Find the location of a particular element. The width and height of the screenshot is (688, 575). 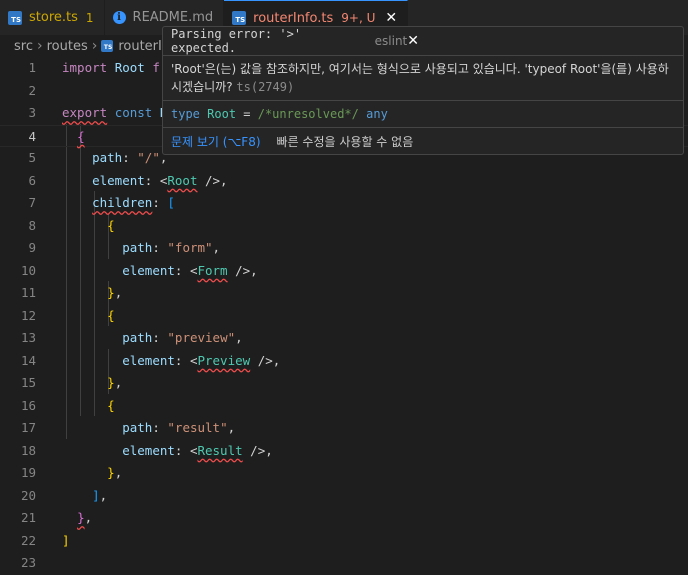

code-line: 22] is located at coordinates (45, 540).